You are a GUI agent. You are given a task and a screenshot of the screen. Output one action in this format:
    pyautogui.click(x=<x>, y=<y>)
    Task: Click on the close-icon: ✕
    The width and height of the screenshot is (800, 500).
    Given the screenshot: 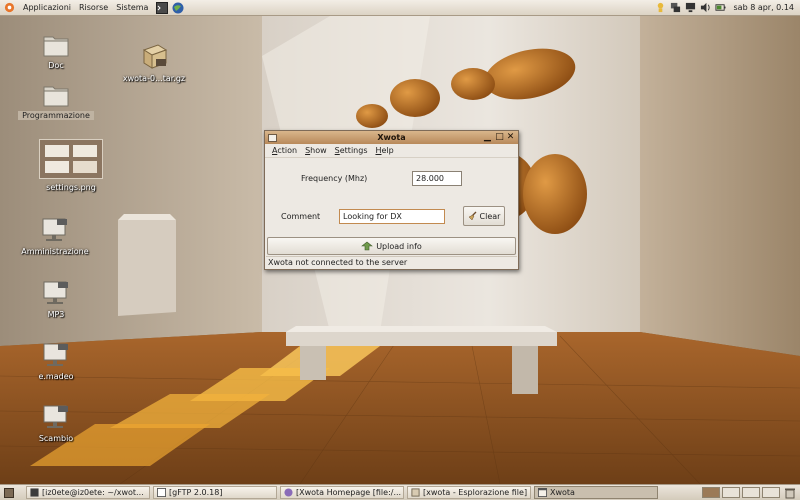 What is the action you would take?
    pyautogui.click(x=510, y=137)
    